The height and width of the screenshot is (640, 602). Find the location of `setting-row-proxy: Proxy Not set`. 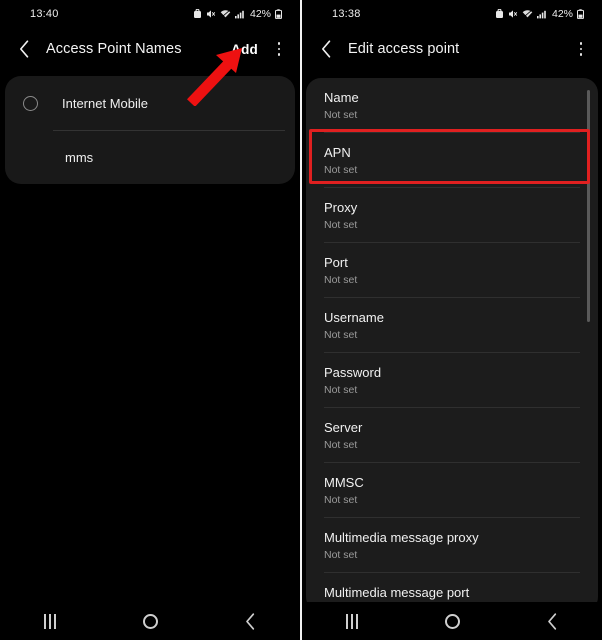

setting-row-proxy: Proxy Not set is located at coordinates (452, 215).